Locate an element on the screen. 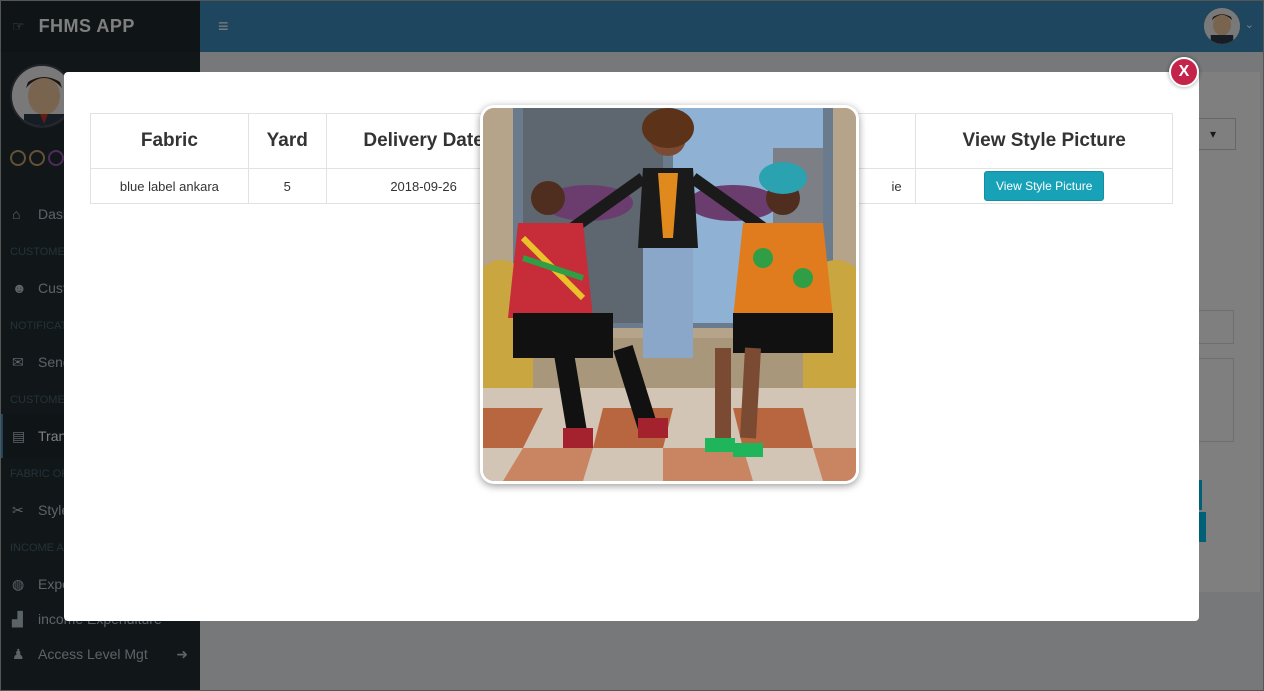 Image resolution: width=1264 pixels, height=691 pixels. cell-action: View Style Picture is located at coordinates (1044, 186).